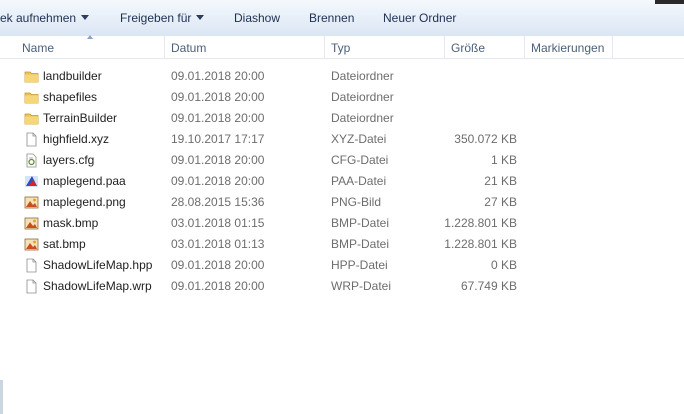  Describe the element at coordinates (97, 286) in the screenshot. I see `file-name: ShadowLifeMap.wrp` at that location.